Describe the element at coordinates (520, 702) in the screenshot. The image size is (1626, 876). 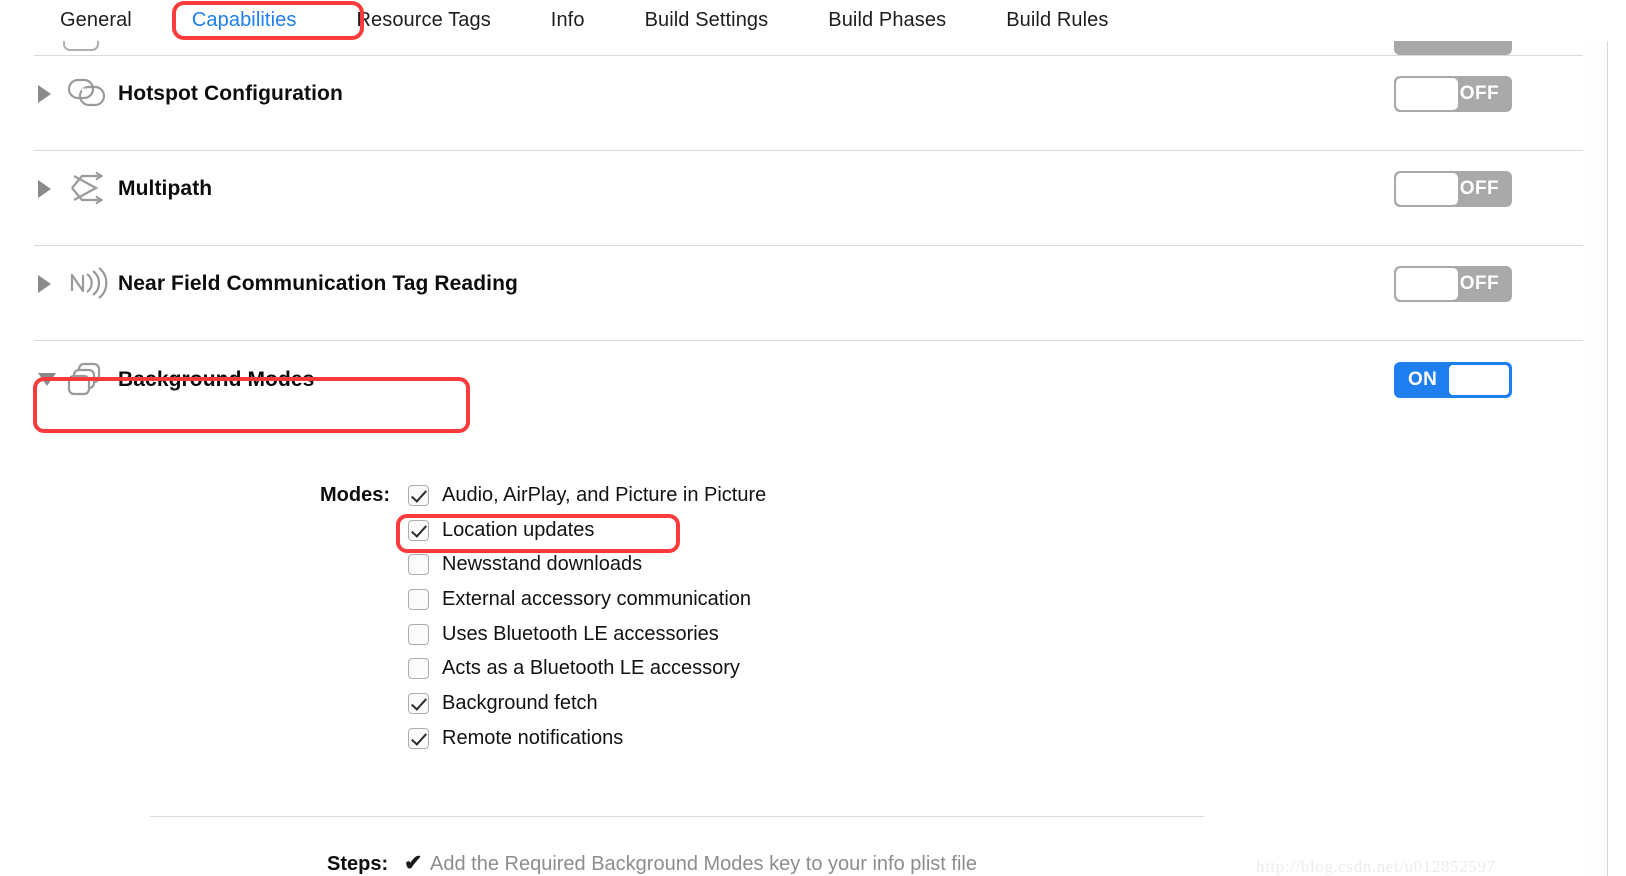
I see `mode-label: Background fetch` at that location.